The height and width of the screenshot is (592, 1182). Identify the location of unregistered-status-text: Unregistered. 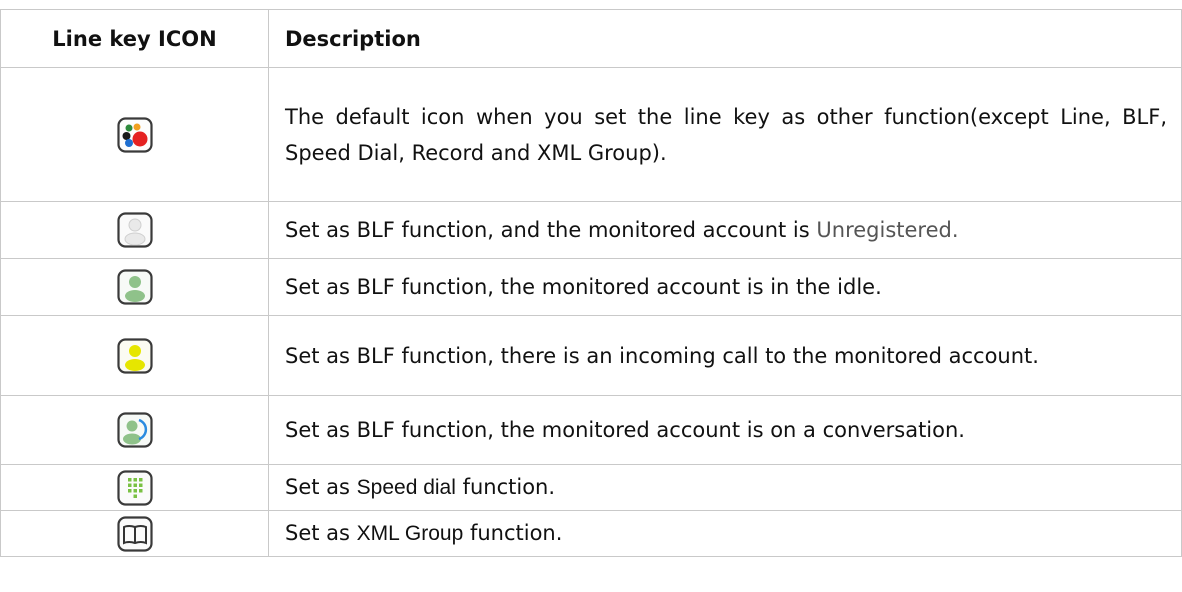
(884, 230).